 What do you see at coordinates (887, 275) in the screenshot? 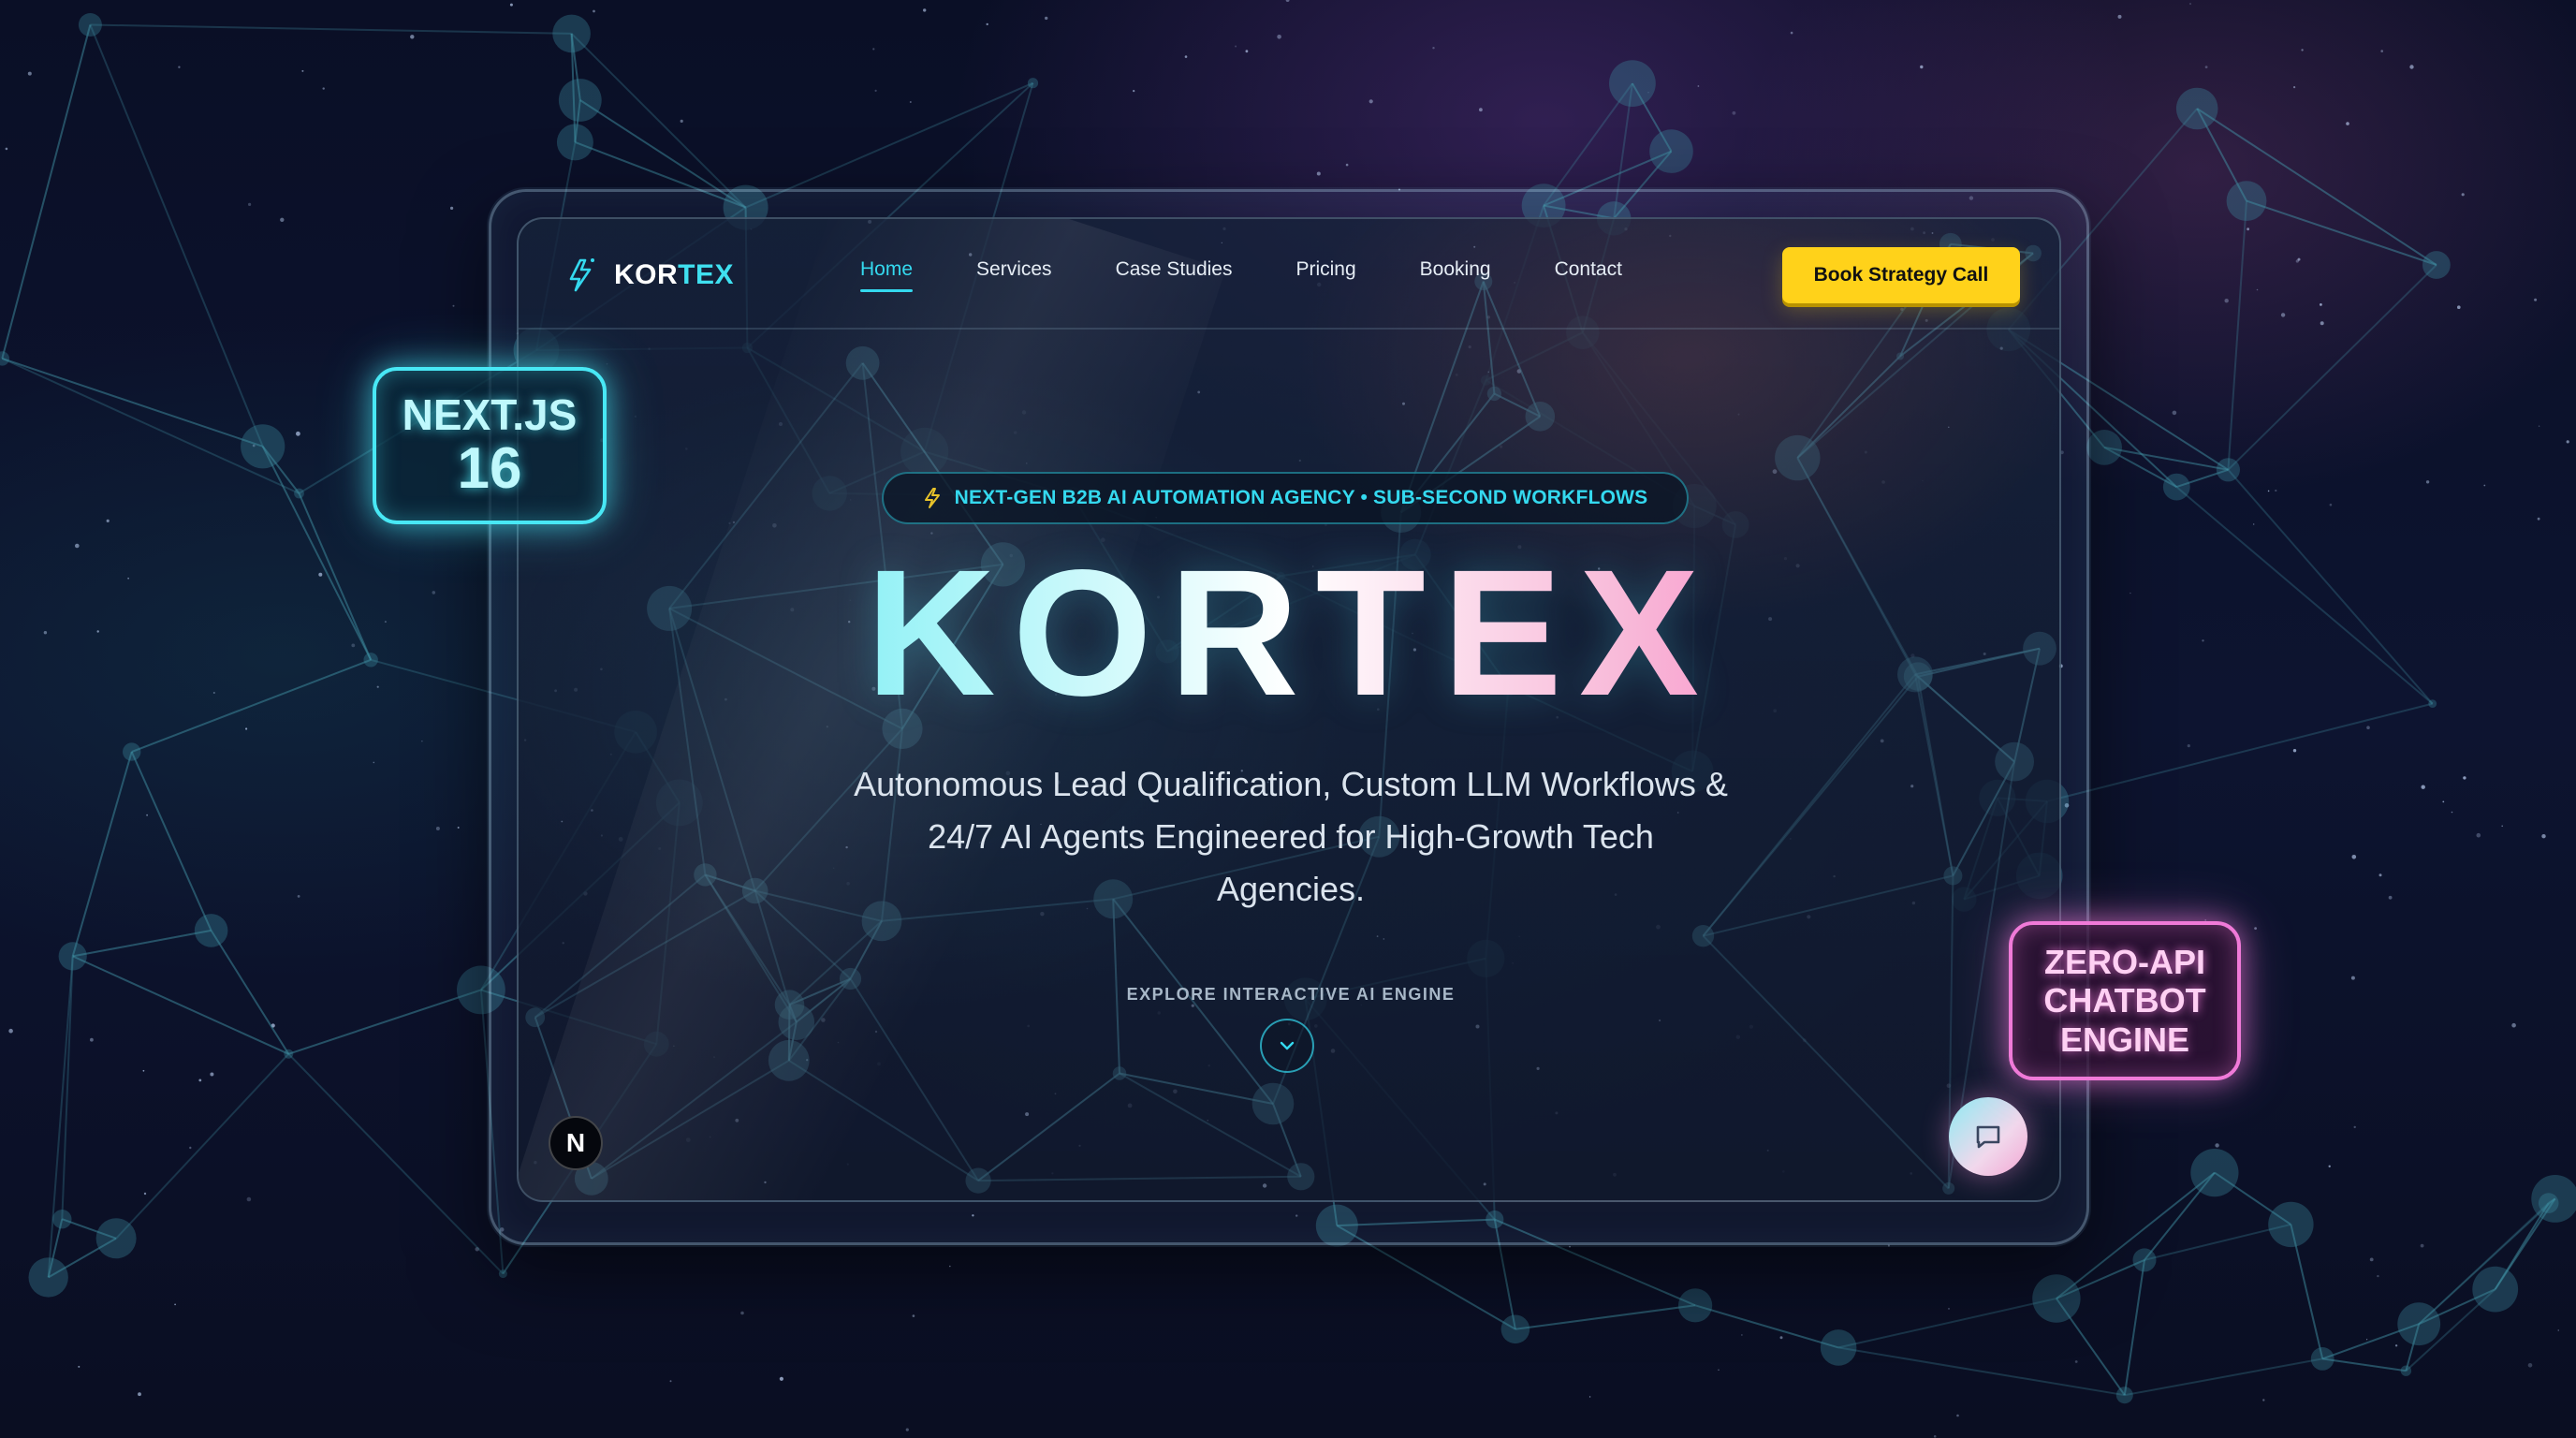
I see `nav-home: Home` at bounding box center [887, 275].